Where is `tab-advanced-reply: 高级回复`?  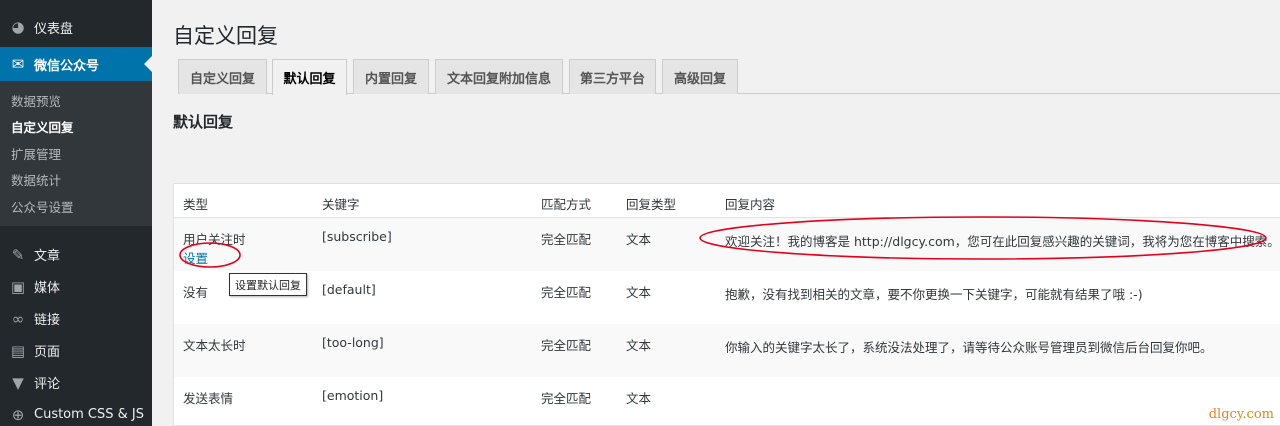
tab-advanced-reply: 高级回复 is located at coordinates (700, 76).